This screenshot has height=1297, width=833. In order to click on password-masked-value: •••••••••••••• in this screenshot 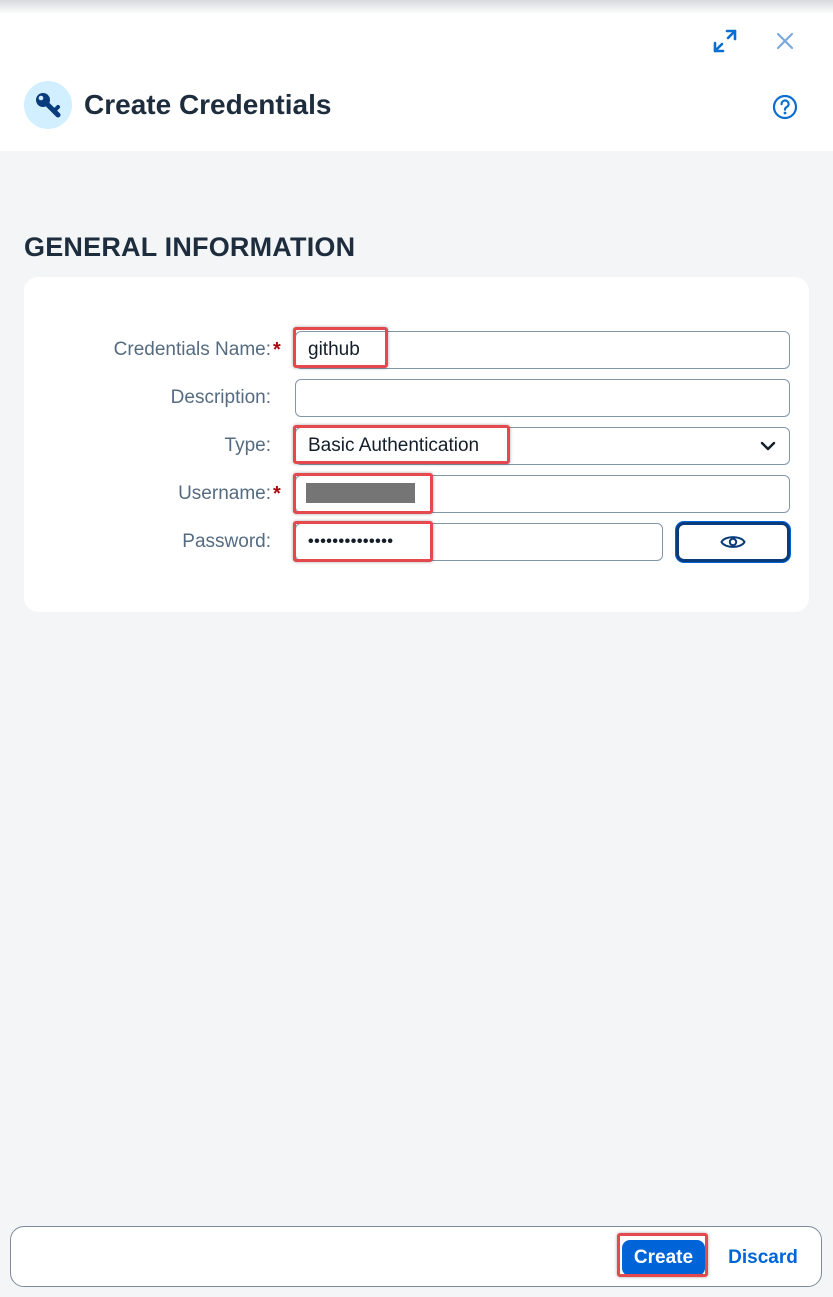, I will do `click(351, 541)`.